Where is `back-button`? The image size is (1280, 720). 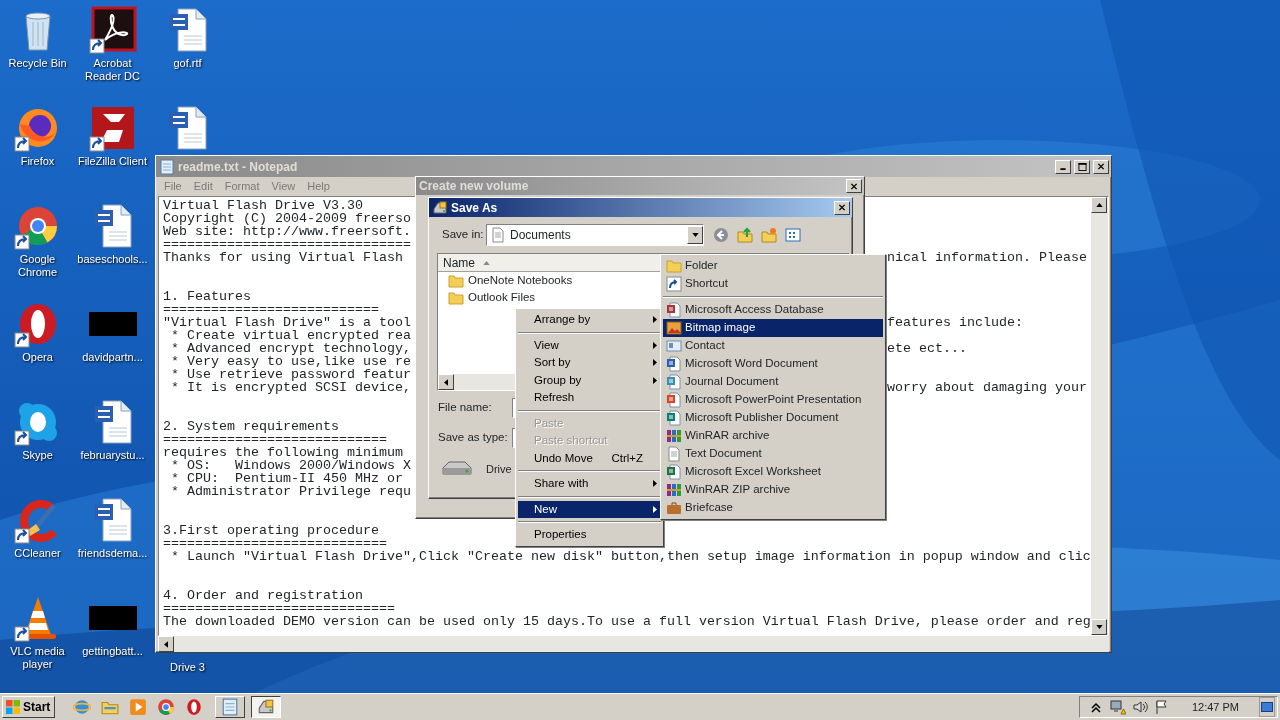
back-button is located at coordinates (721, 235).